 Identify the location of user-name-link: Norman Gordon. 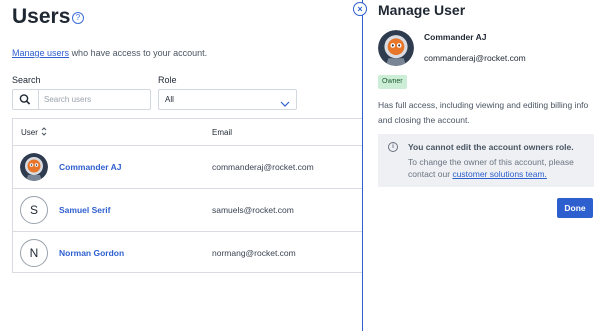
(91, 253).